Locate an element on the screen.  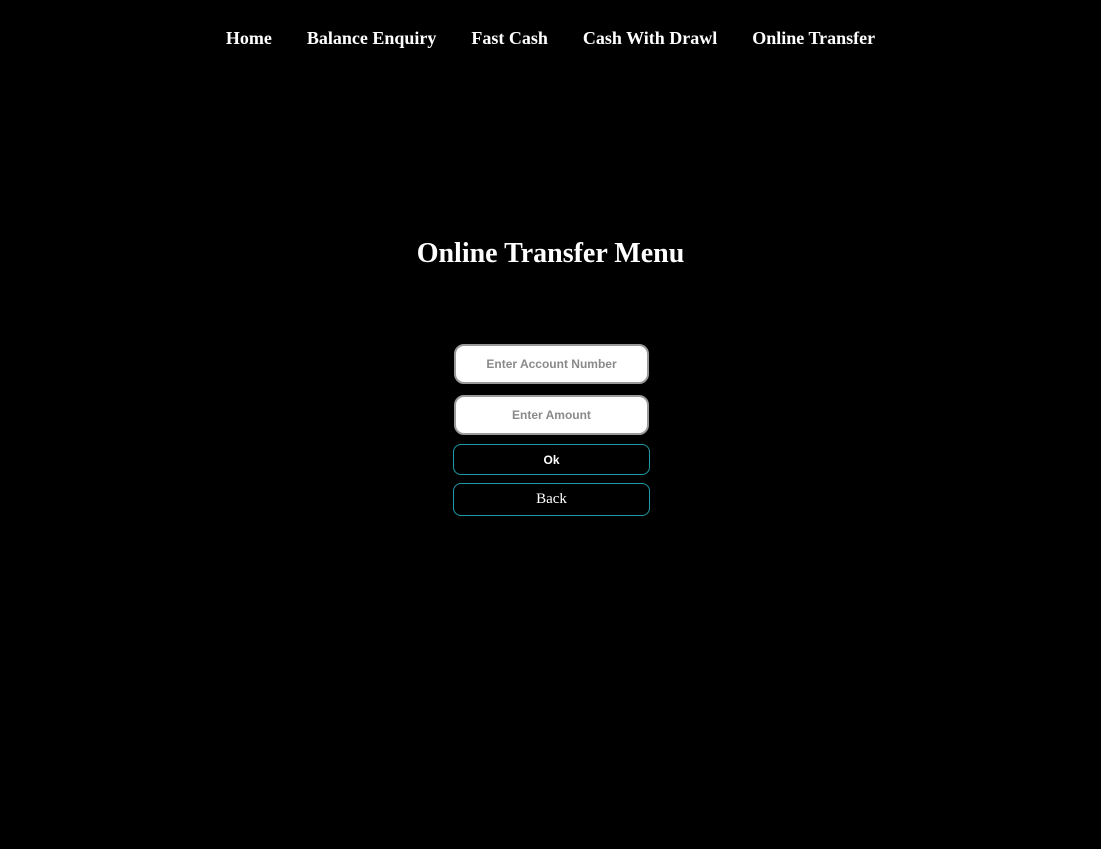
back-button: Back is located at coordinates (551, 499).